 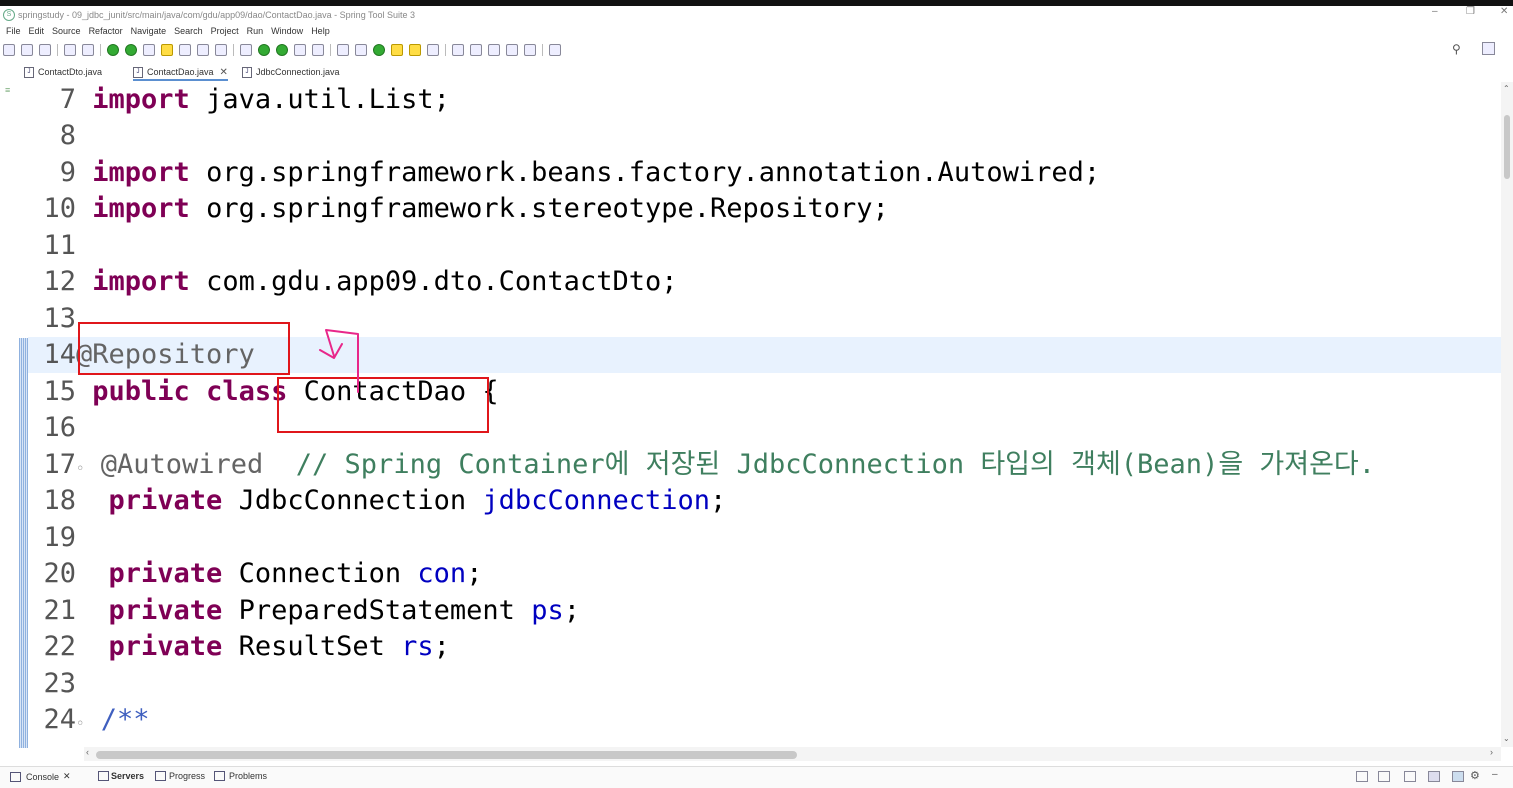 What do you see at coordinates (59, 245) in the screenshot?
I see `line-number: 11` at bounding box center [59, 245].